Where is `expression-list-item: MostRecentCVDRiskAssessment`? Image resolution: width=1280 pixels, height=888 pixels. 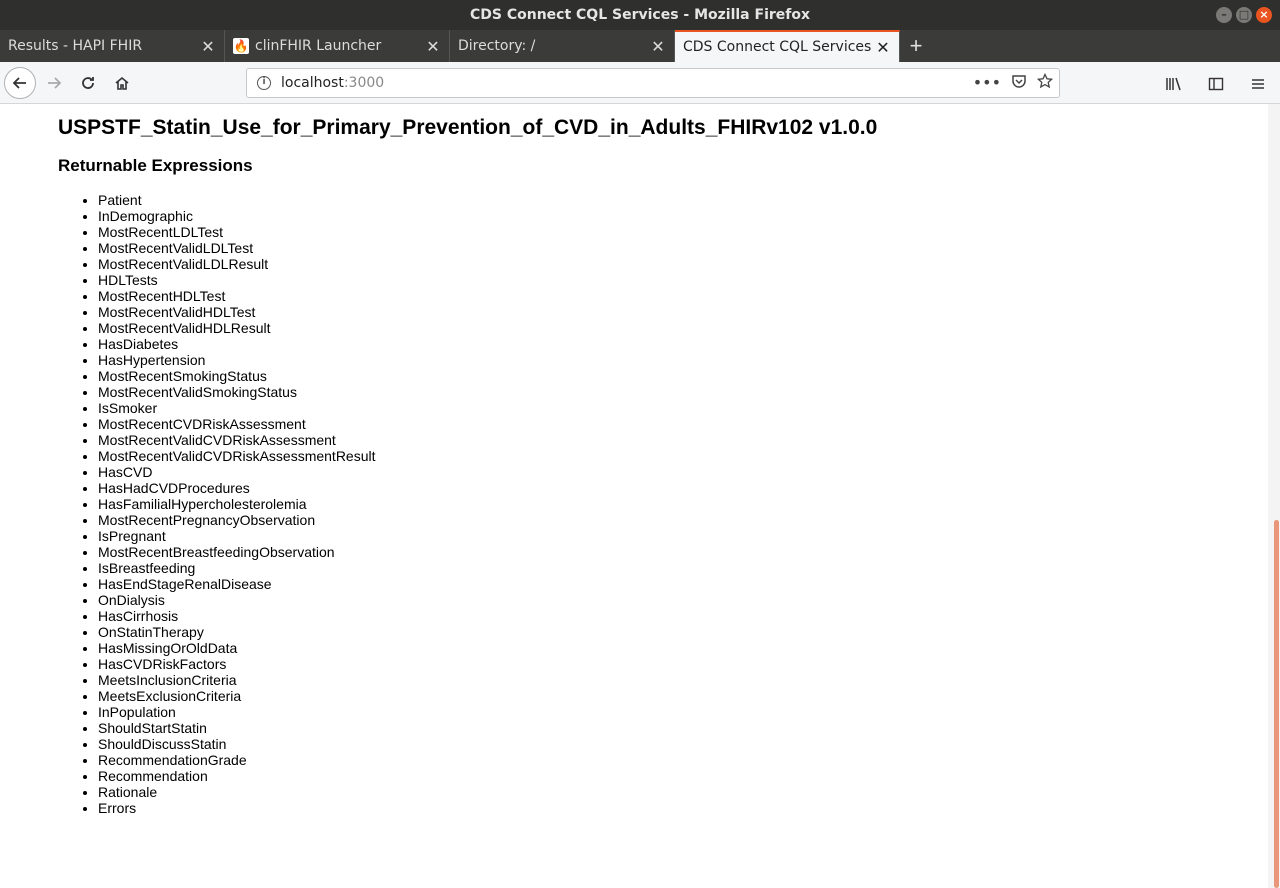 expression-list-item: MostRecentCVDRiskAssessment is located at coordinates (237, 424).